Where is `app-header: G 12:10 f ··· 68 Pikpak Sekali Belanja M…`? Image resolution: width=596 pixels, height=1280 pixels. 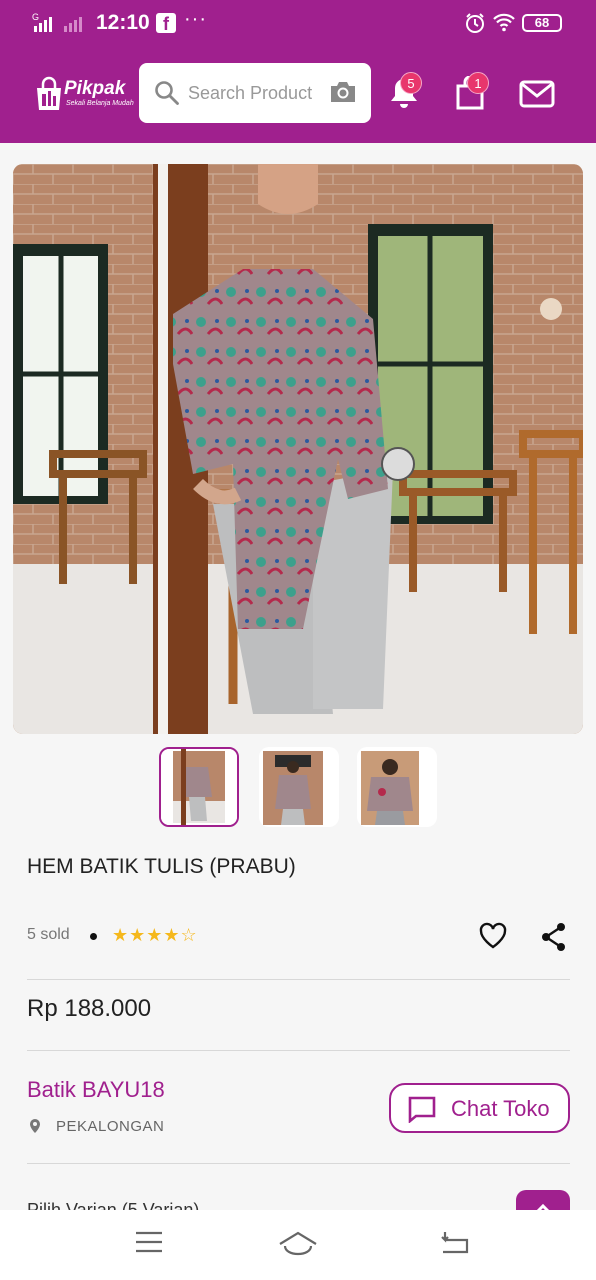 app-header: G 12:10 f ··· 68 Pikpak Sekali Belanja M… is located at coordinates (298, 71).